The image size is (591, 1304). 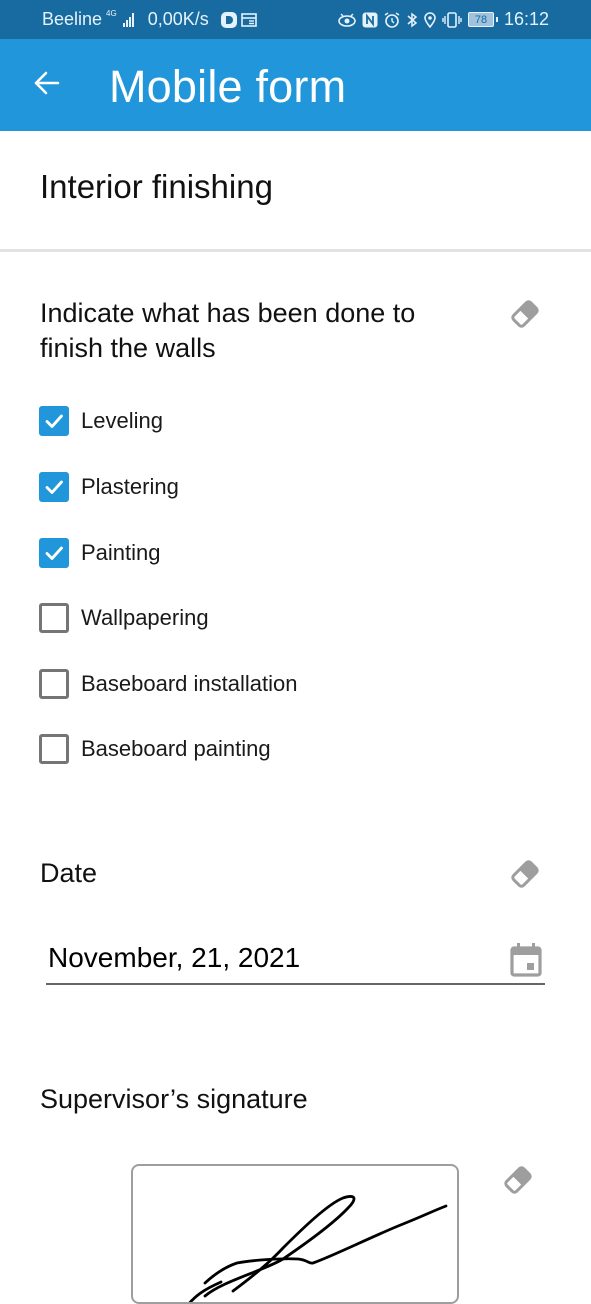 What do you see at coordinates (121, 552) in the screenshot?
I see `checkbox-label: Painting` at bounding box center [121, 552].